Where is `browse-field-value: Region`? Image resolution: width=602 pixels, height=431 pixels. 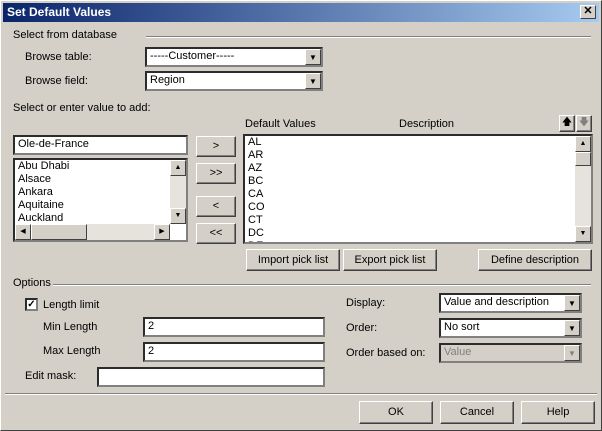 browse-field-value: Region is located at coordinates (167, 80).